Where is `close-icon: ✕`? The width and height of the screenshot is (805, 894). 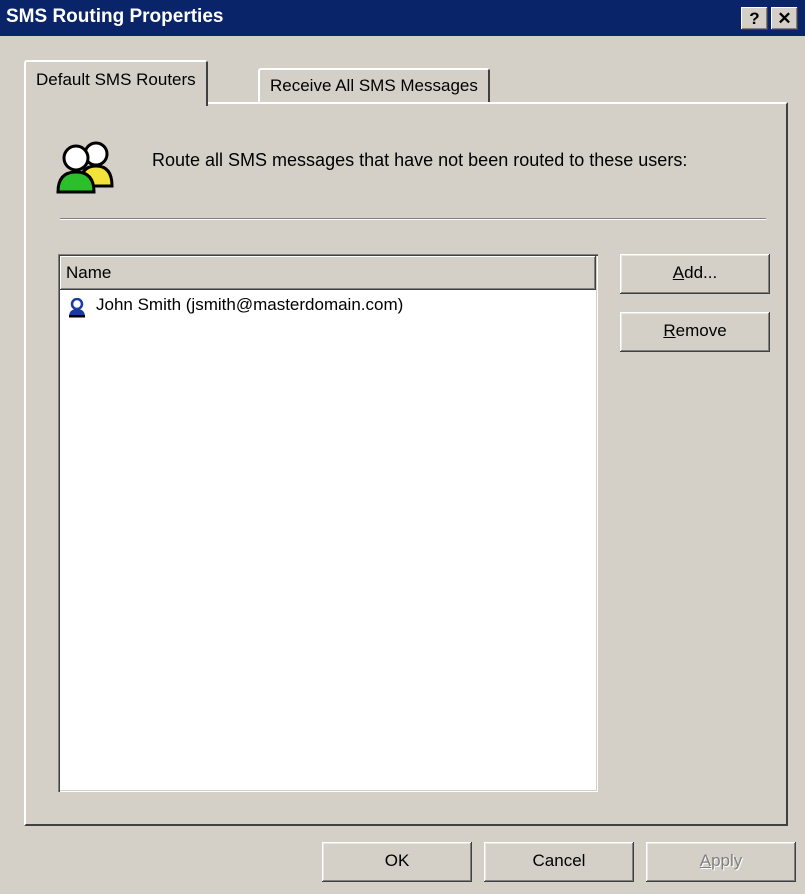 close-icon: ✕ is located at coordinates (784, 18).